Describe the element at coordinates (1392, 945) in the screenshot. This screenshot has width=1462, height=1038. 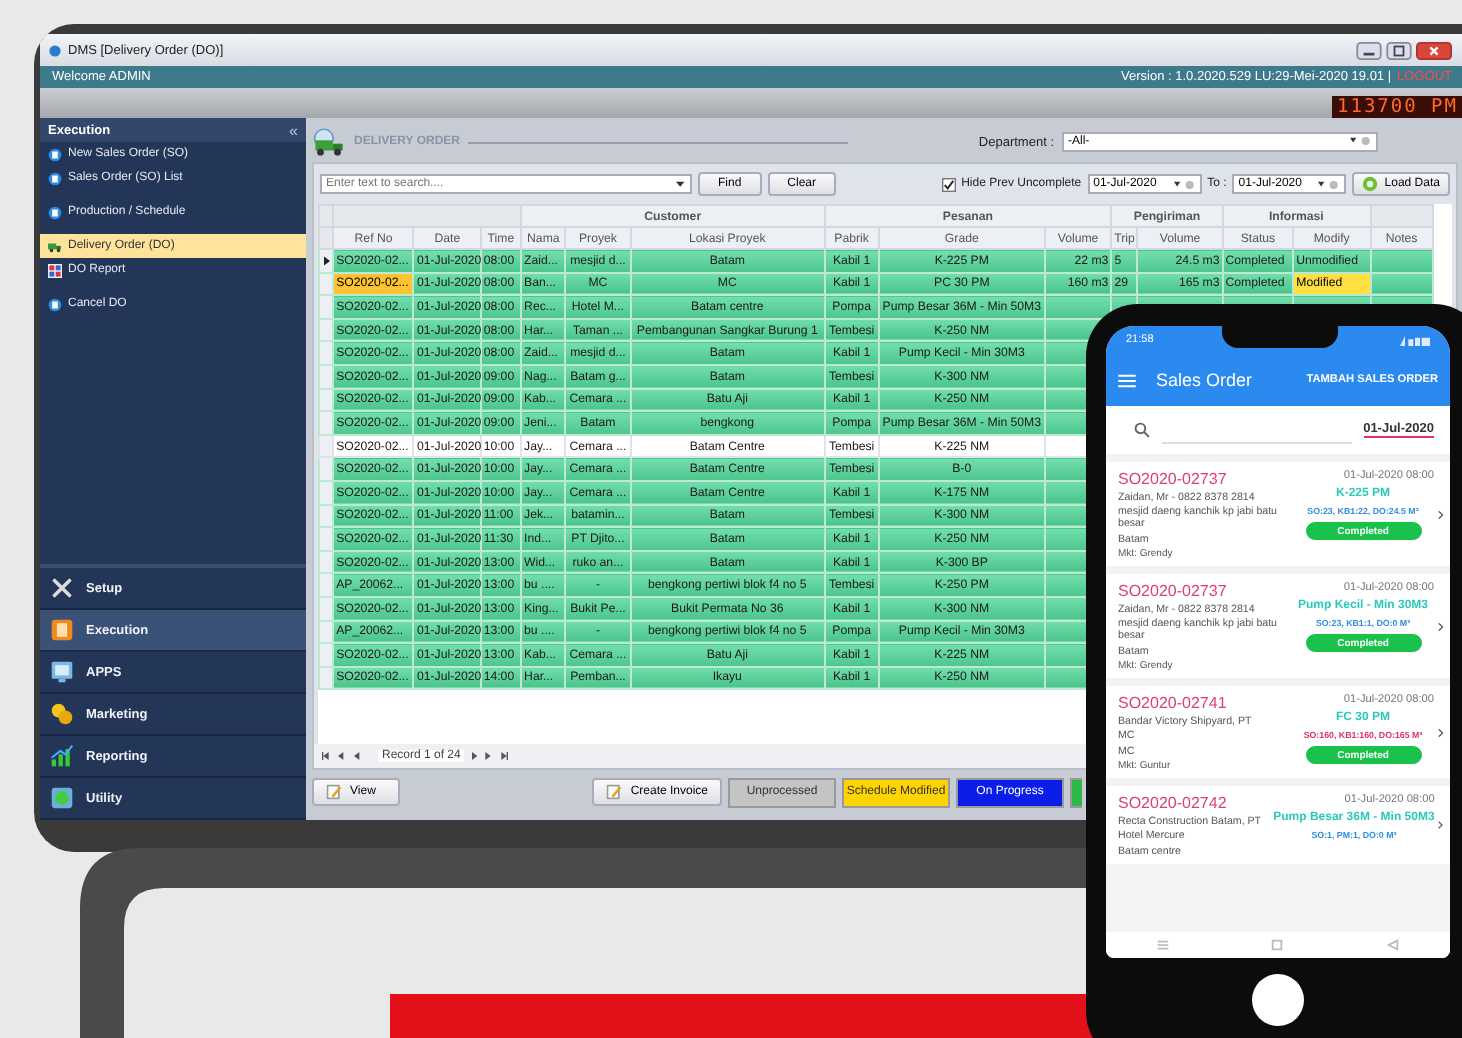
I see `back-icon` at that location.